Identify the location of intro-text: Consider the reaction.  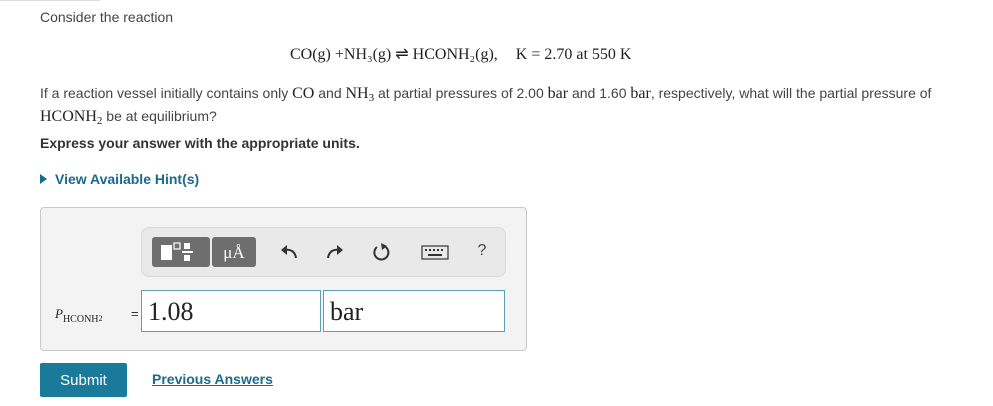
(107, 17).